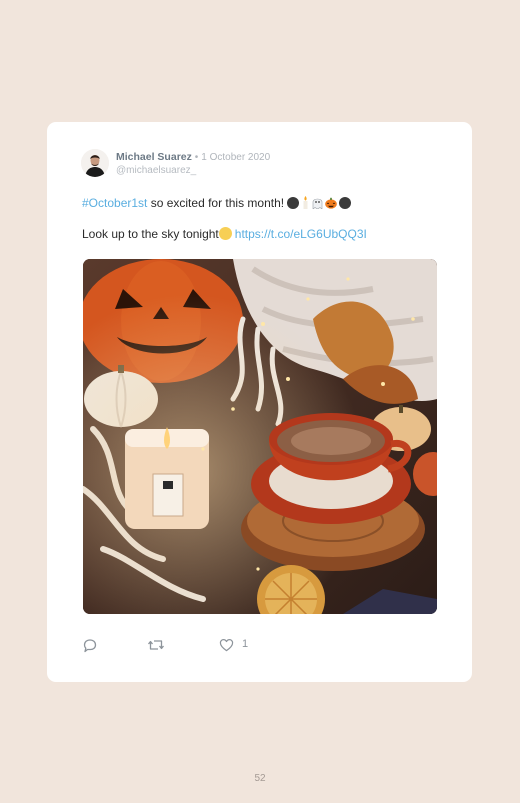  I want to click on tweet-text: Look up to the sky tonight, so click(150, 234).